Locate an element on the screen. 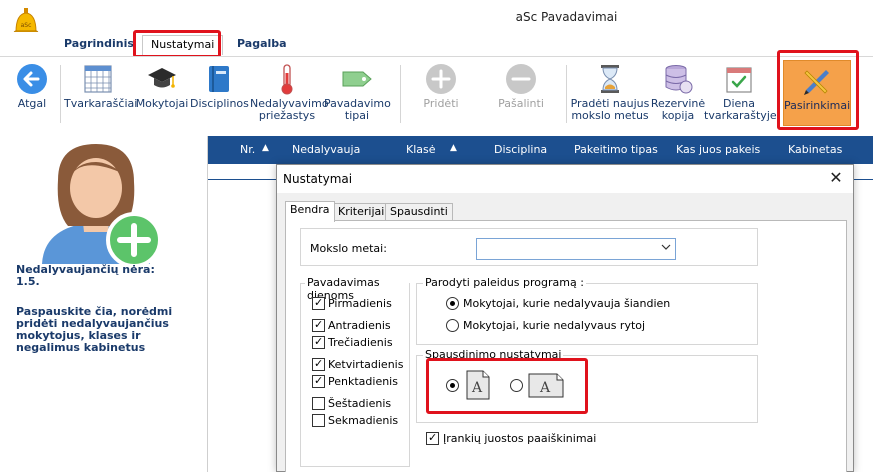 This screenshot has height=472, width=873. col-replacer: Kas juos pakeis is located at coordinates (718, 149).